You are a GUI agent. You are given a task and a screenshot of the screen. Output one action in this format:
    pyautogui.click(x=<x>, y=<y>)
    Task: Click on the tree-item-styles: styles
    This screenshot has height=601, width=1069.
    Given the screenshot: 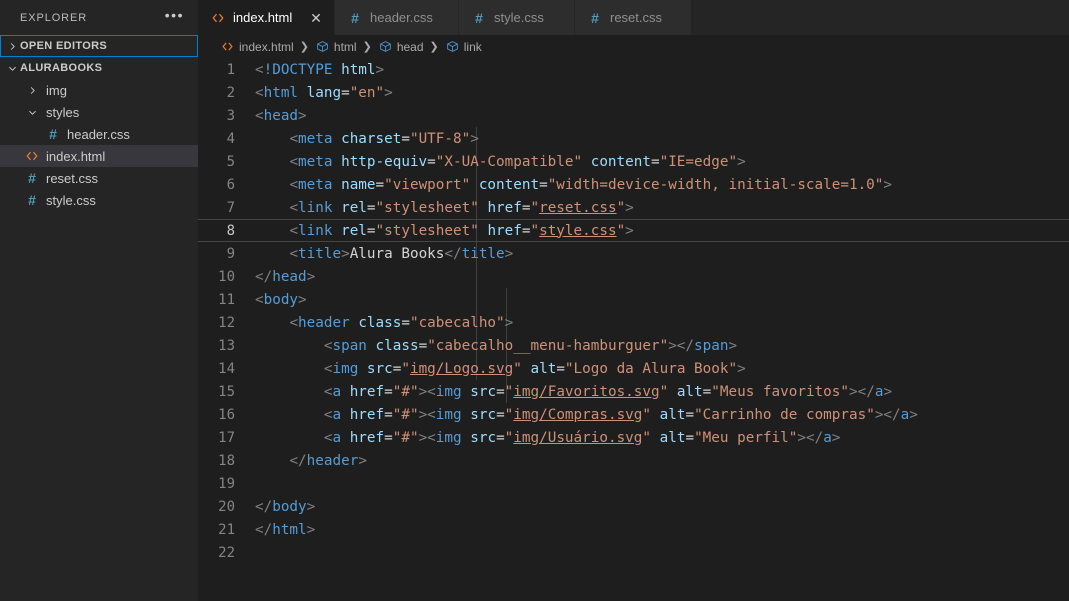 What is the action you would take?
    pyautogui.click(x=99, y=112)
    